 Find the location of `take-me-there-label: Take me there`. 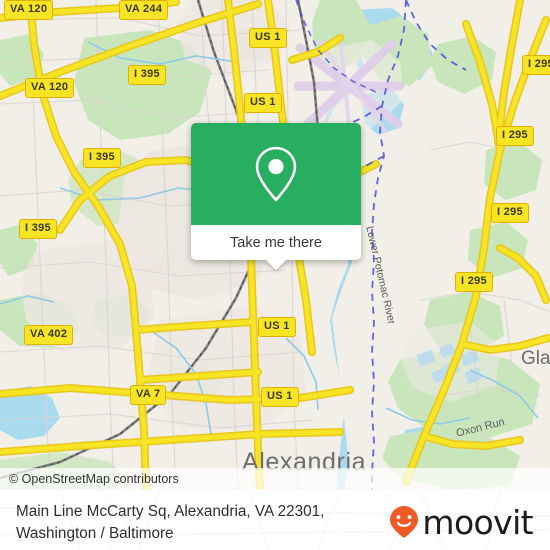

take-me-there-label: Take me there is located at coordinates (276, 242).